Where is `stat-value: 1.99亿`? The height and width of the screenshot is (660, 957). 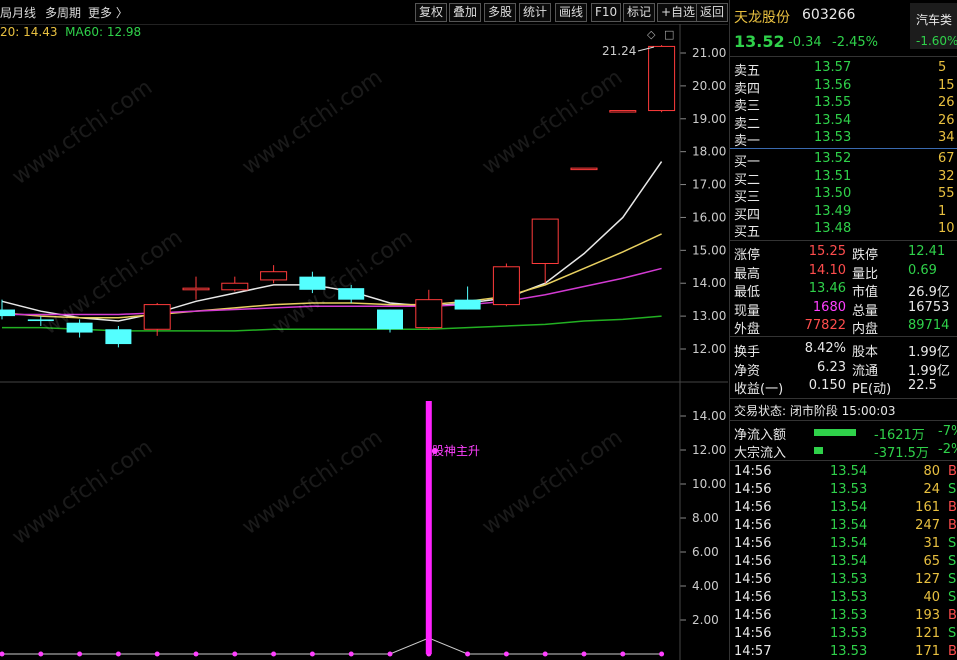
stat-value: 1.99亿 is located at coordinates (929, 352).